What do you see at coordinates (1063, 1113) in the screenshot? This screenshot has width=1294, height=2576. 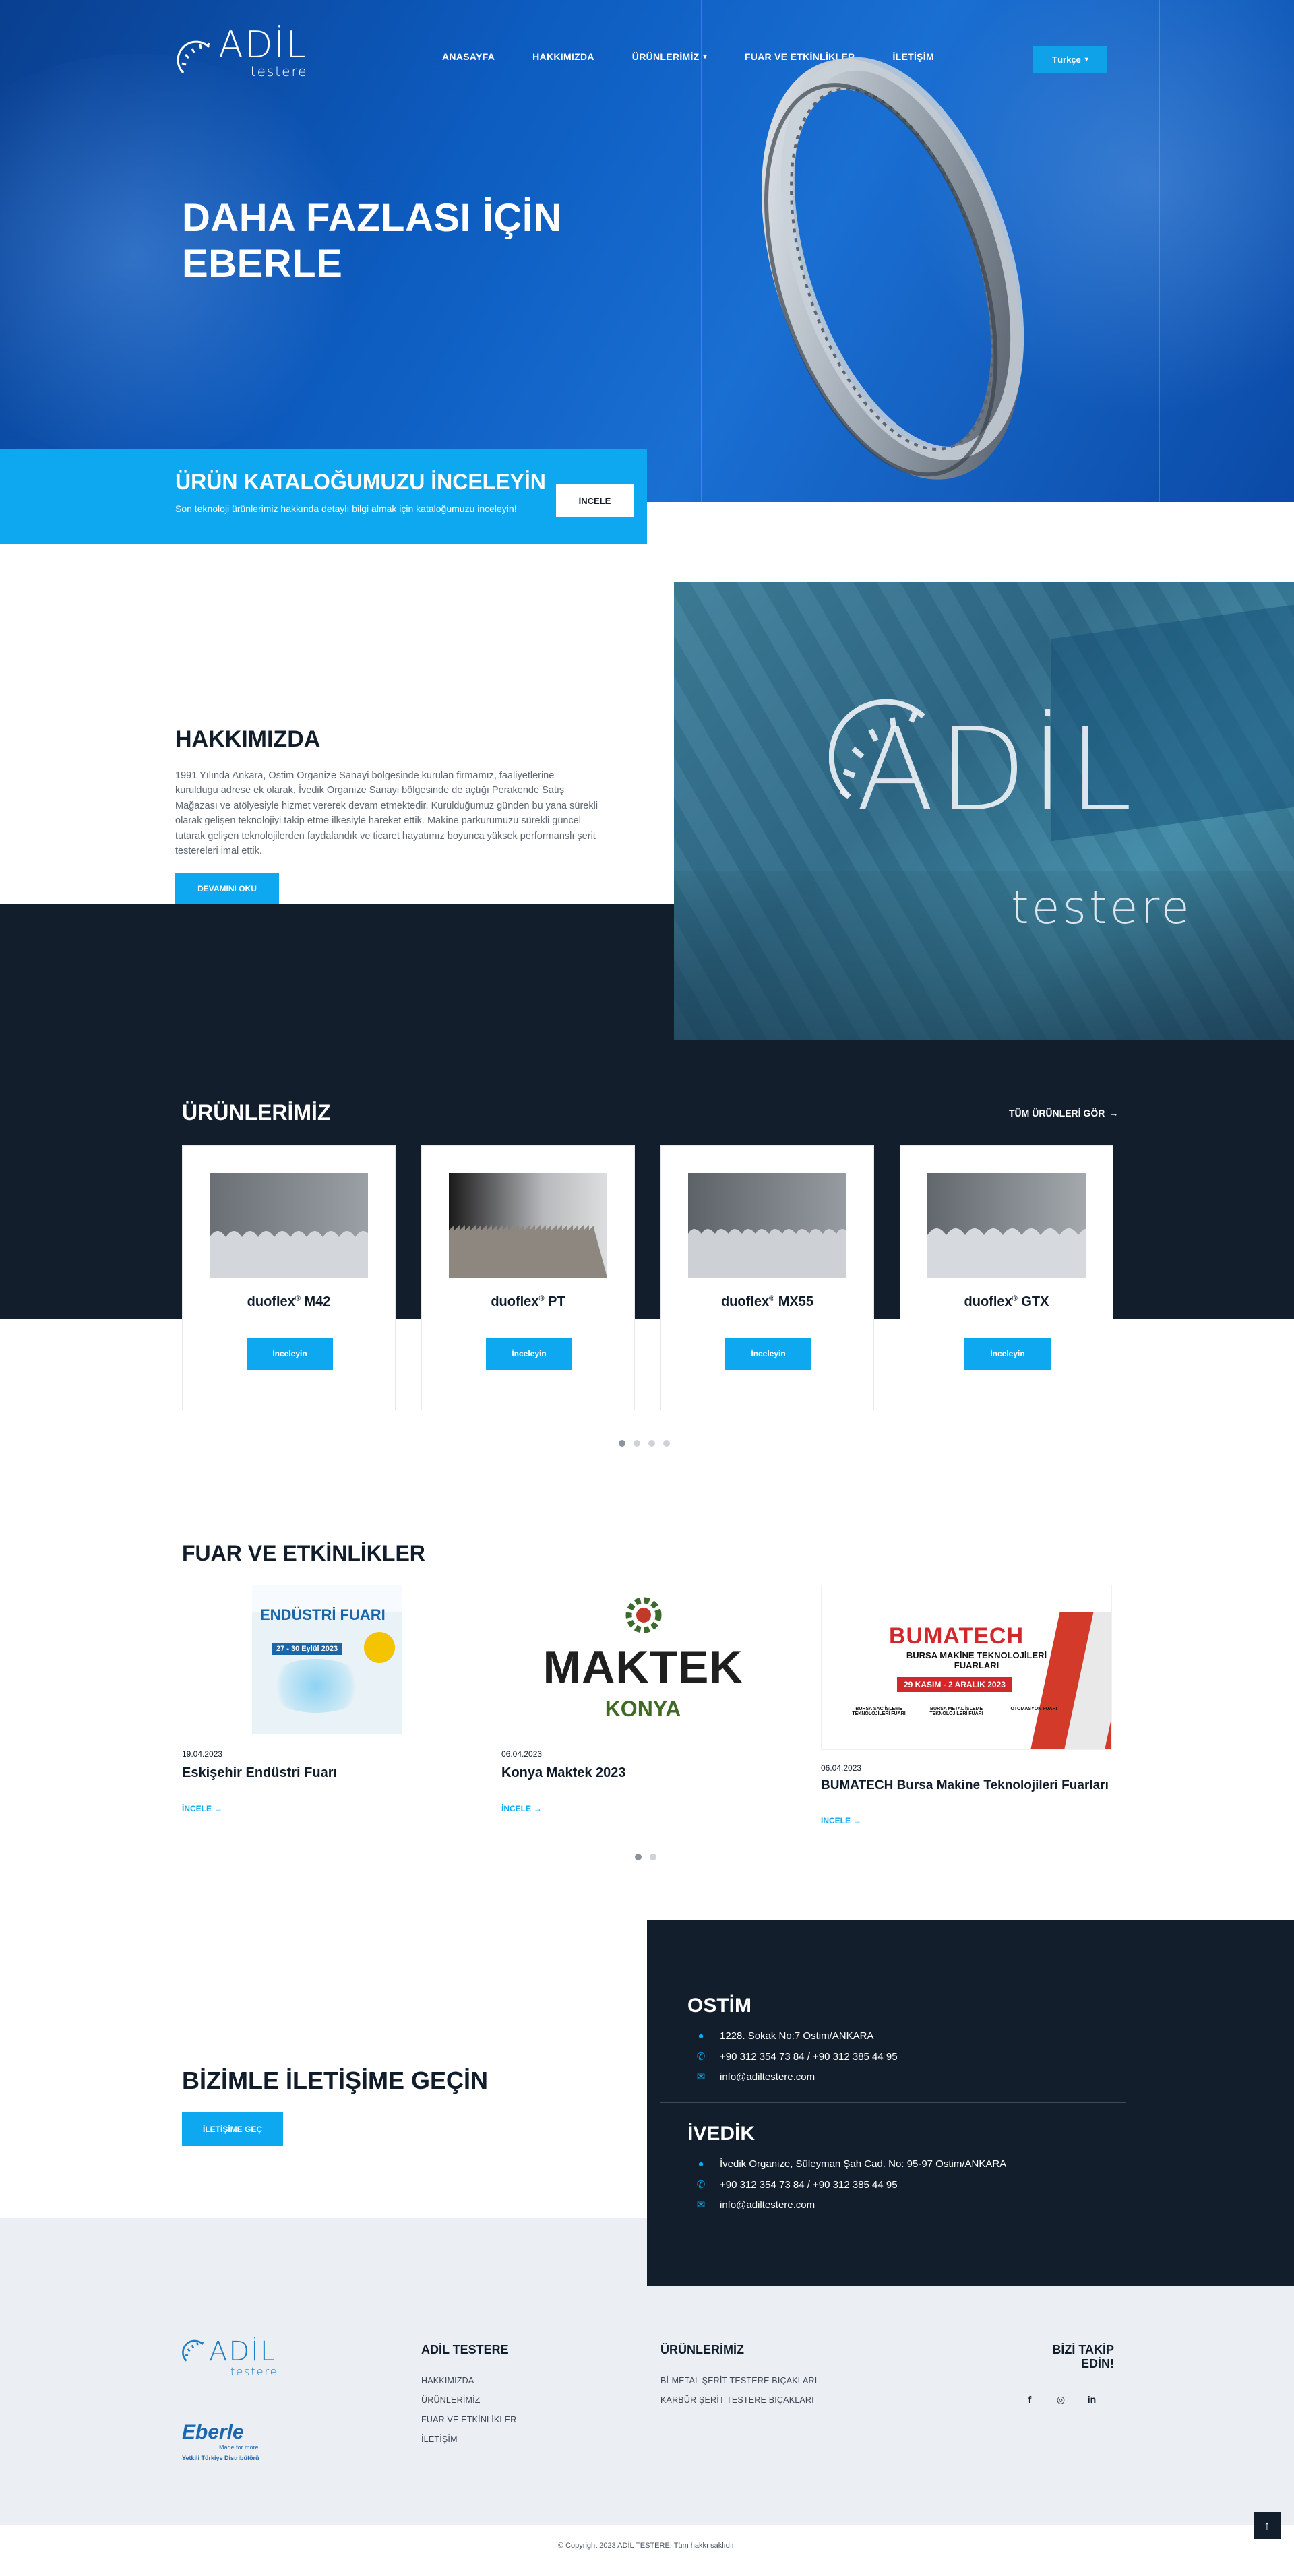 I see `all-products-link: TÜM ÜRÜNLERİ GÖR →` at bounding box center [1063, 1113].